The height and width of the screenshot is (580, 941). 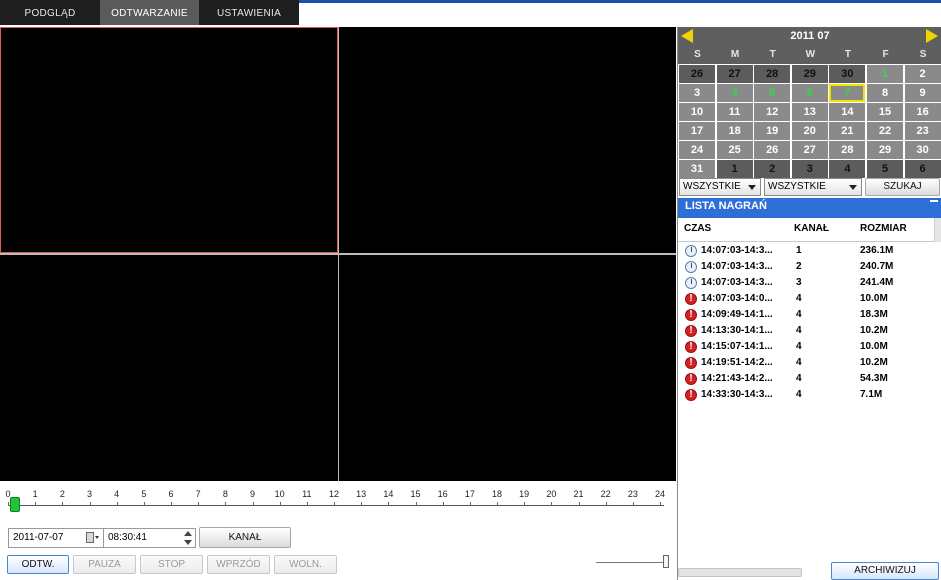 I want to click on calendar-day: 16, so click(x=922, y=112).